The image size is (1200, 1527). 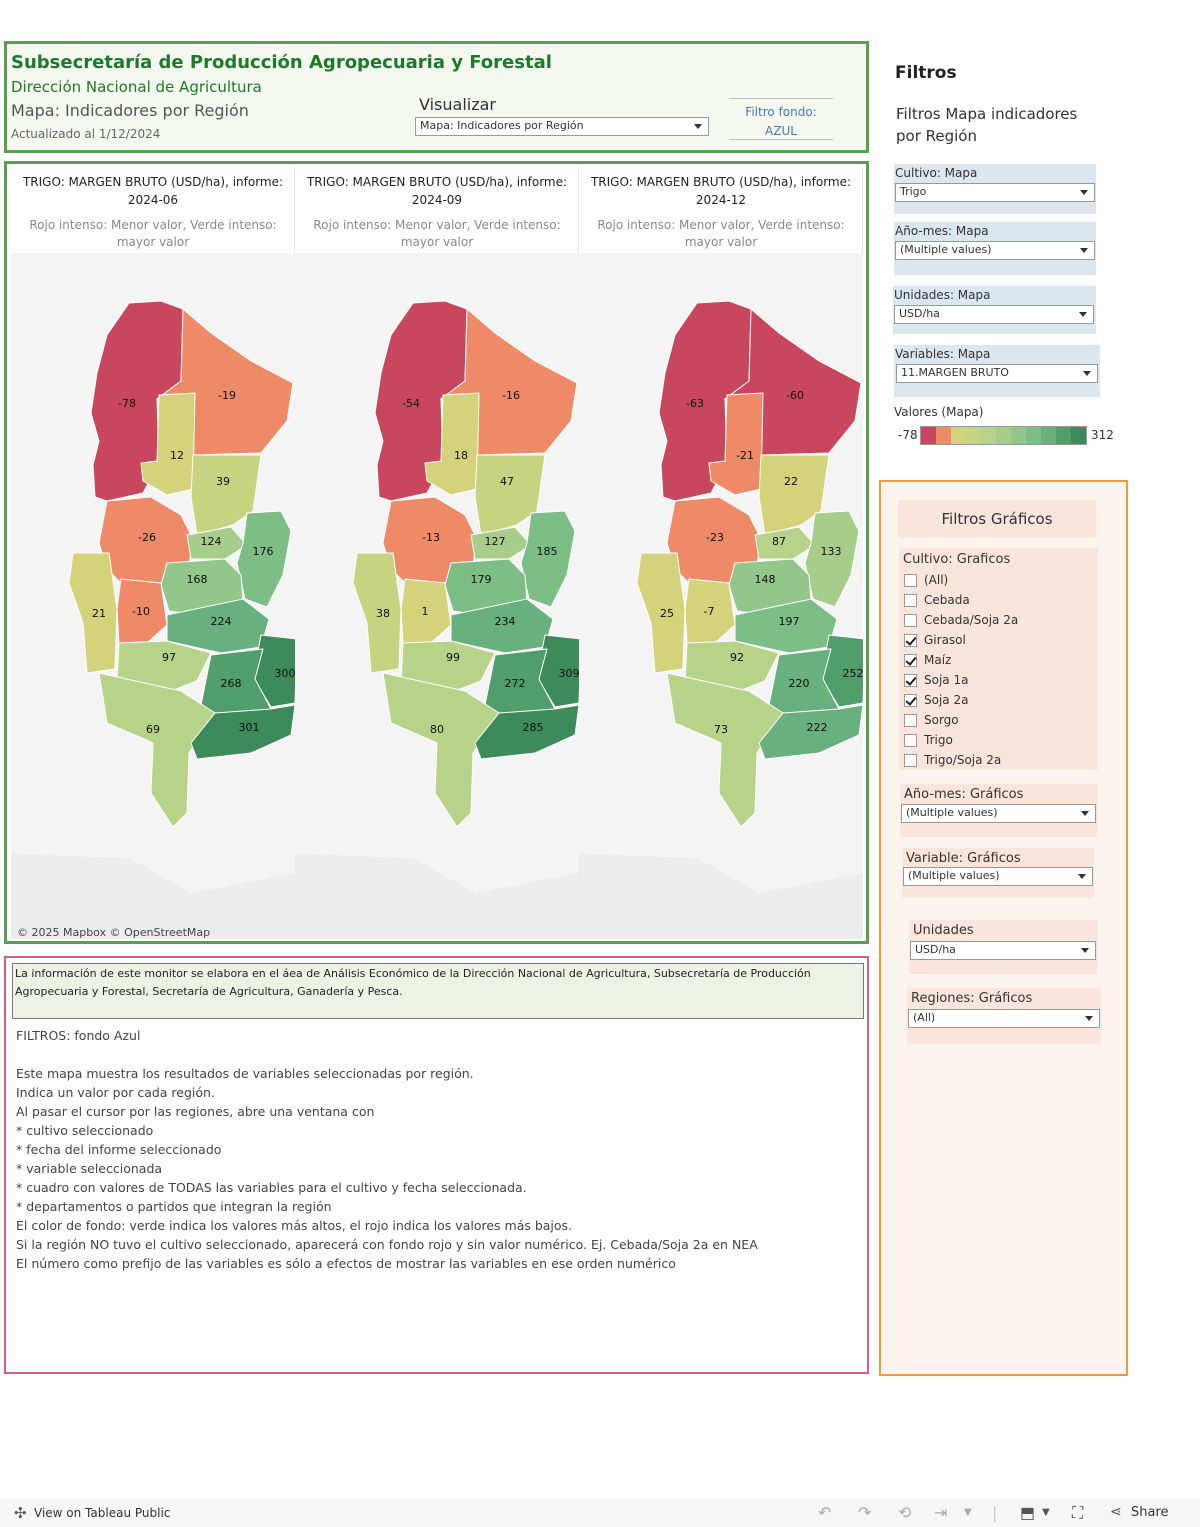 I want to click on variable-graficos-filter: Variable: Gráficos (Multiple values), so click(x=998, y=873).